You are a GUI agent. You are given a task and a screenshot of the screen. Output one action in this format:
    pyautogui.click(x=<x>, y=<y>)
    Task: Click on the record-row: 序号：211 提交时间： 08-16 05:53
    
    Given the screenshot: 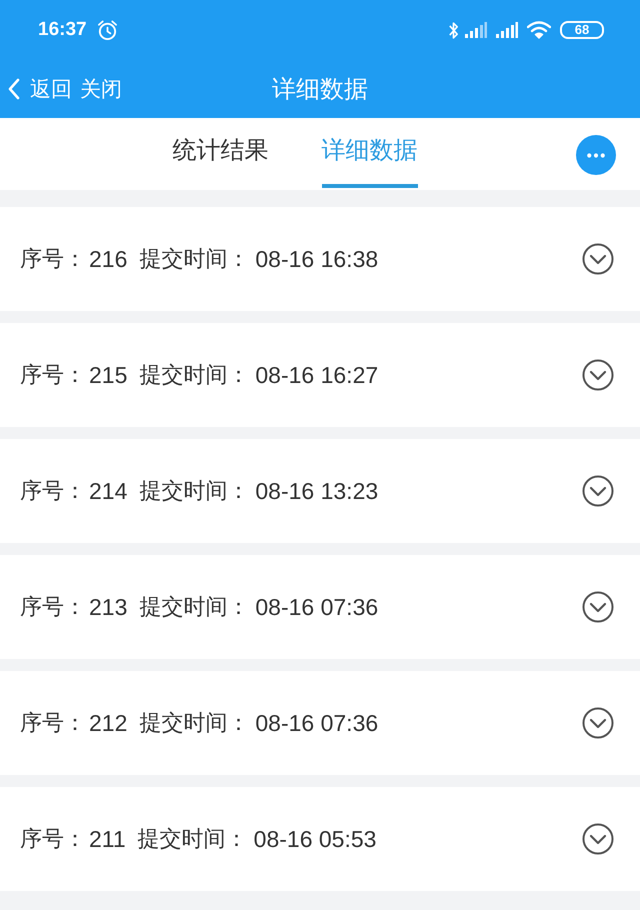 What is the action you would take?
    pyautogui.click(x=320, y=839)
    